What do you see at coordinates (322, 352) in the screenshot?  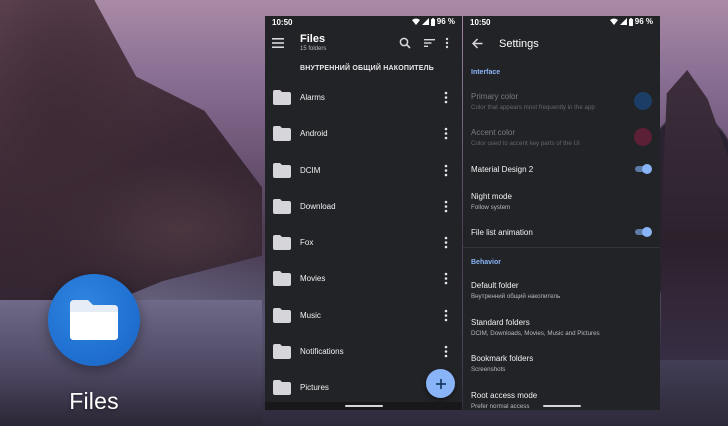 I see `folder-name: Notifications` at bounding box center [322, 352].